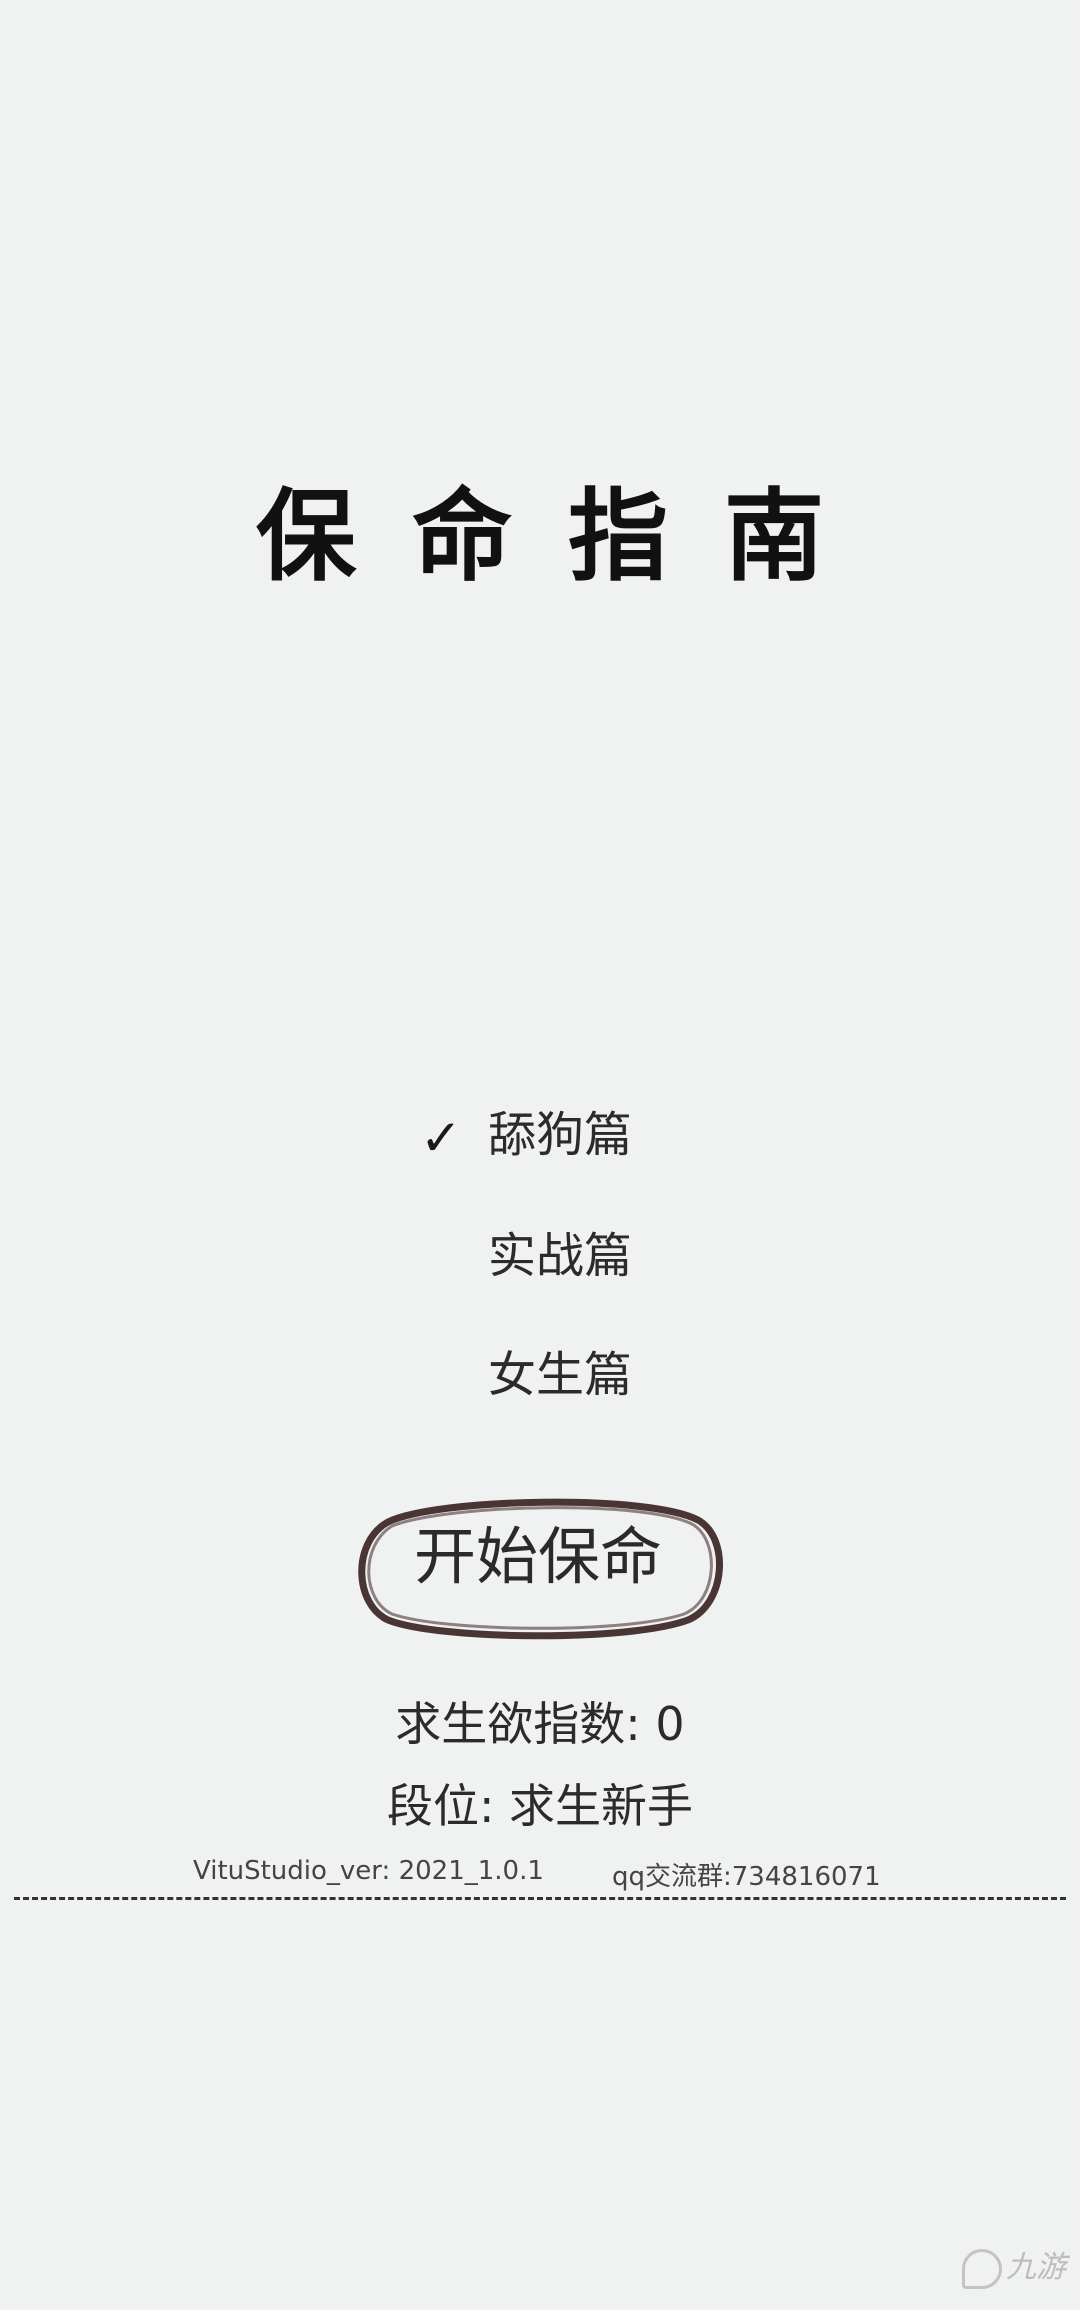 The height and width of the screenshot is (2310, 1080). What do you see at coordinates (560, 1256) in the screenshot?
I see `menu-item-label: 实战篇` at bounding box center [560, 1256].